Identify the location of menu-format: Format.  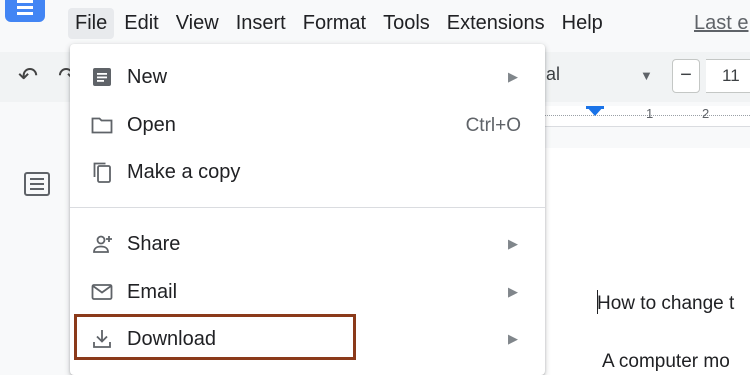
(334, 23).